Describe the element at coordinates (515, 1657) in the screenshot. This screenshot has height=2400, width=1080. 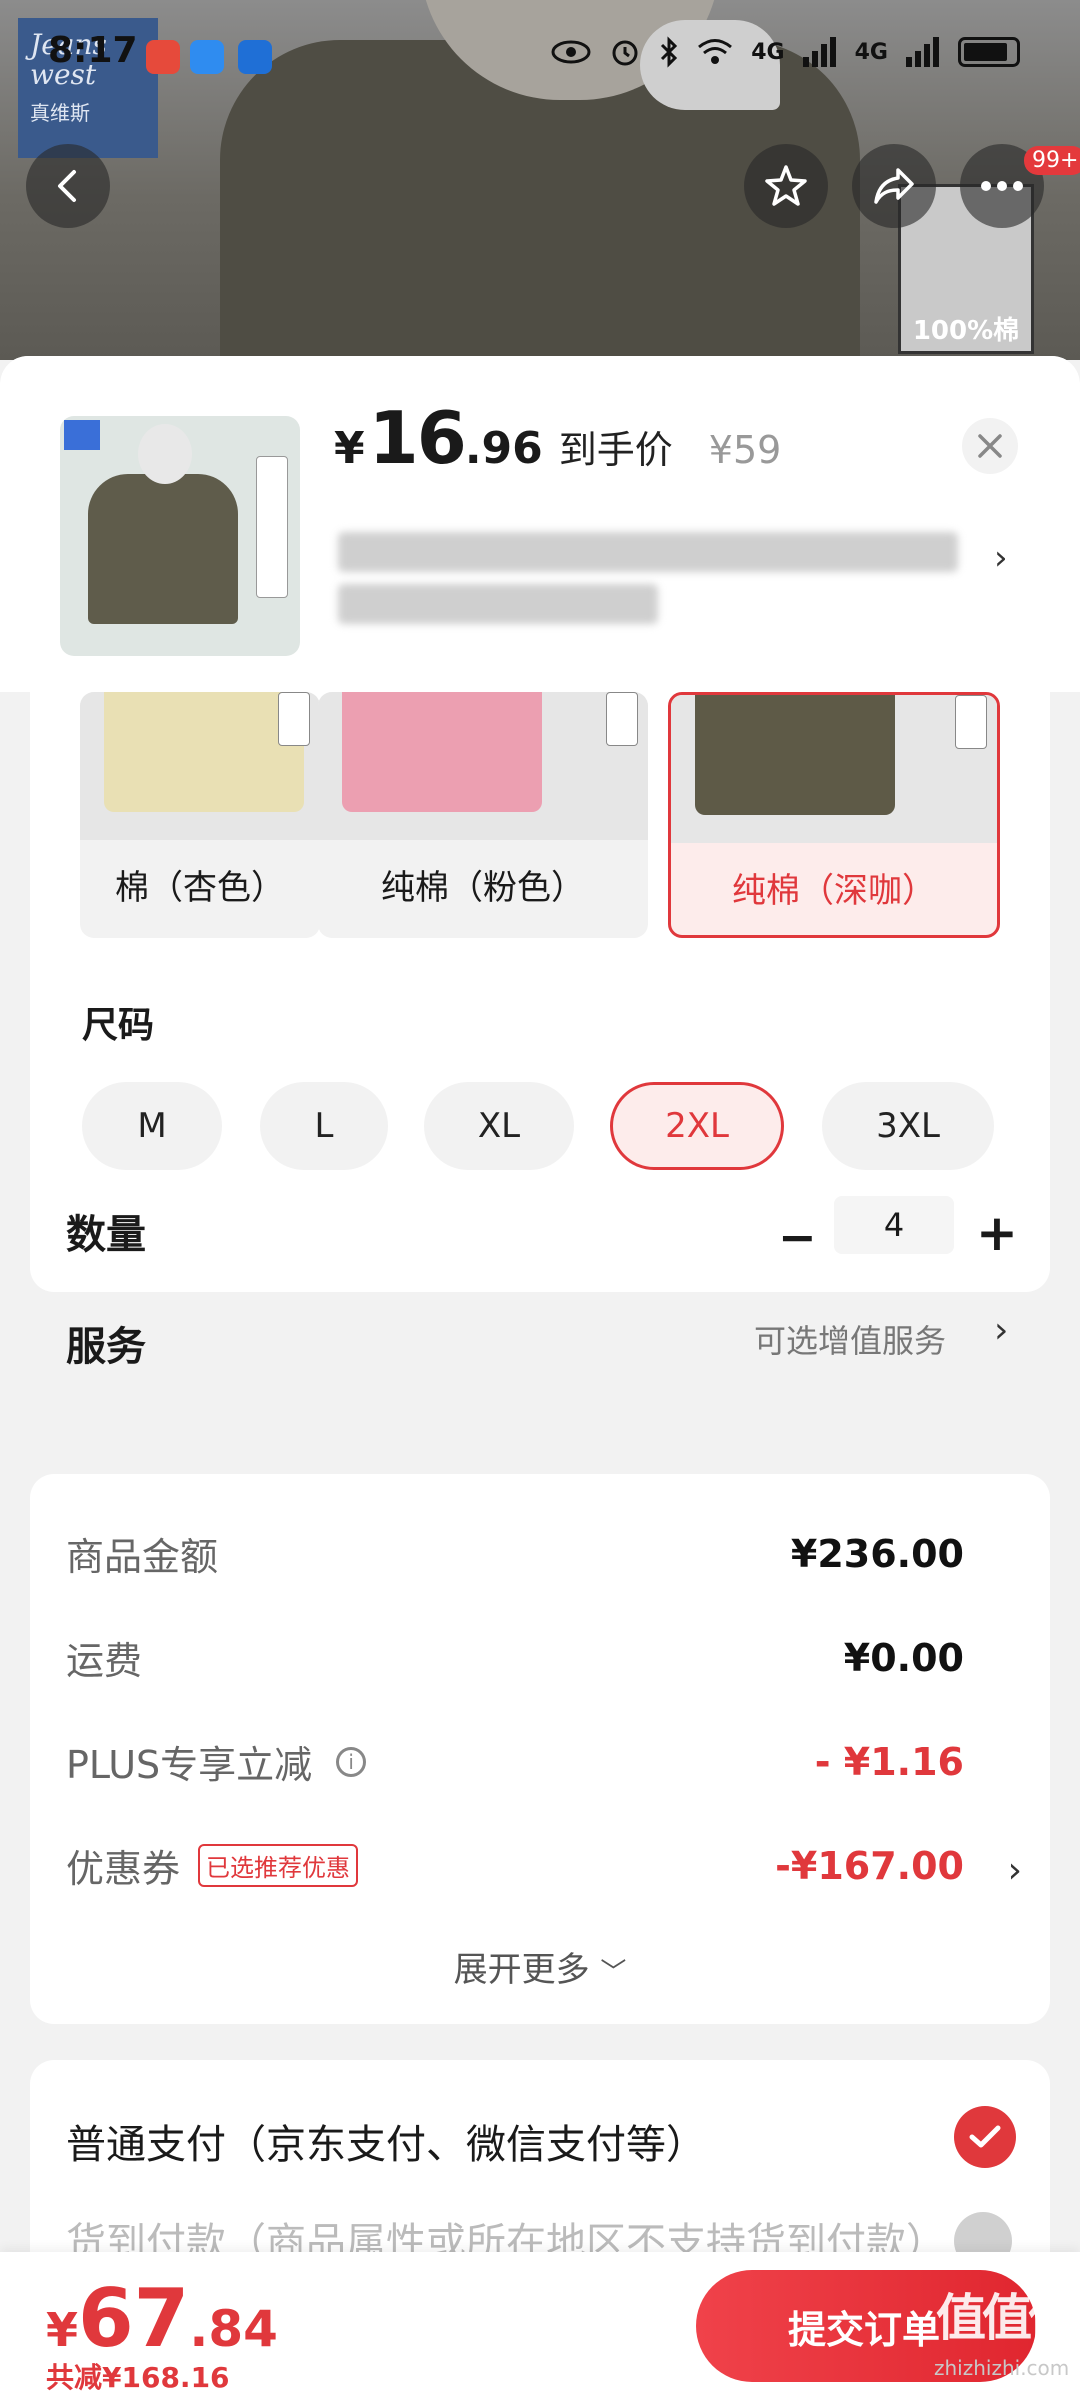
I see `shipping-row: 运费 ¥0.00` at that location.